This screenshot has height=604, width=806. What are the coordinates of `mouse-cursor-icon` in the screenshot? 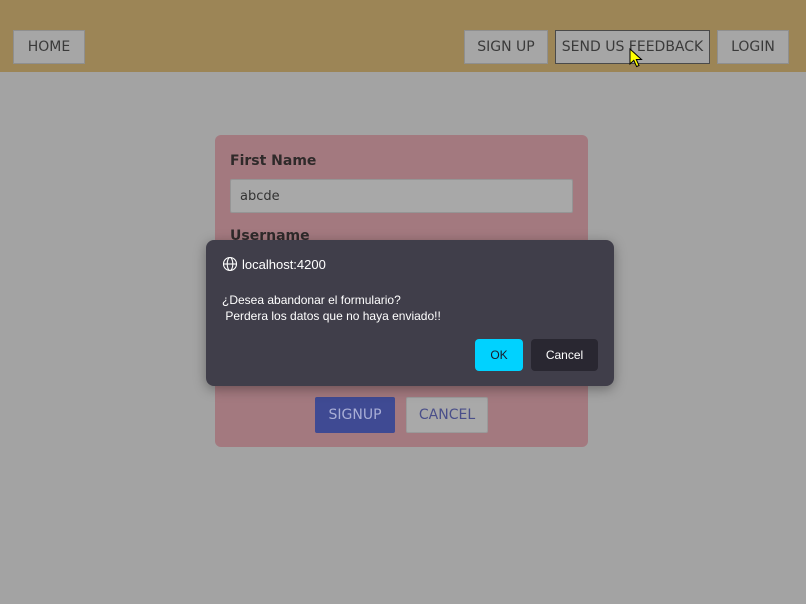 It's located at (636, 58).